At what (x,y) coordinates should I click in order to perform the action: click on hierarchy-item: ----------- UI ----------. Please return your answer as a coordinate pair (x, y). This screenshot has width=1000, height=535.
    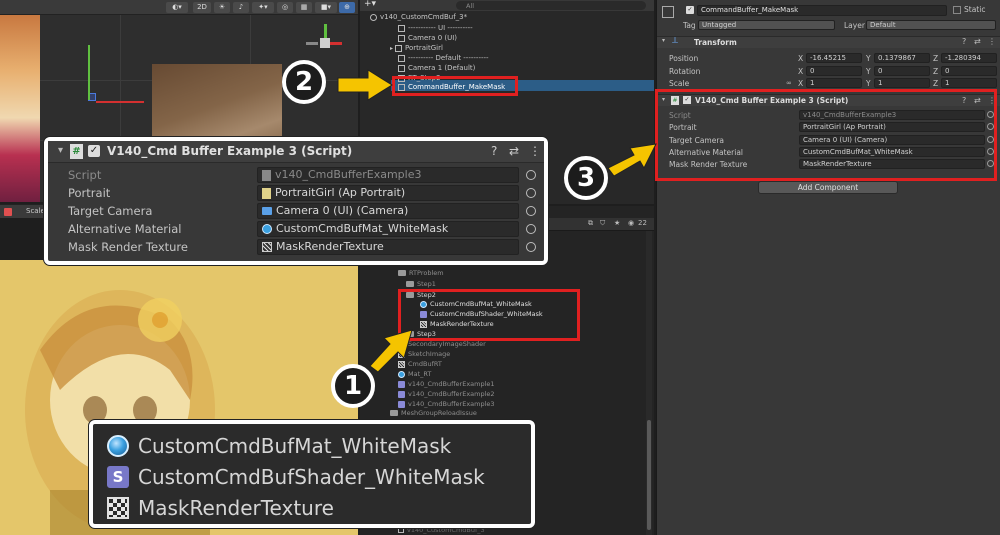
    Looking at the image, I should click on (435, 28).